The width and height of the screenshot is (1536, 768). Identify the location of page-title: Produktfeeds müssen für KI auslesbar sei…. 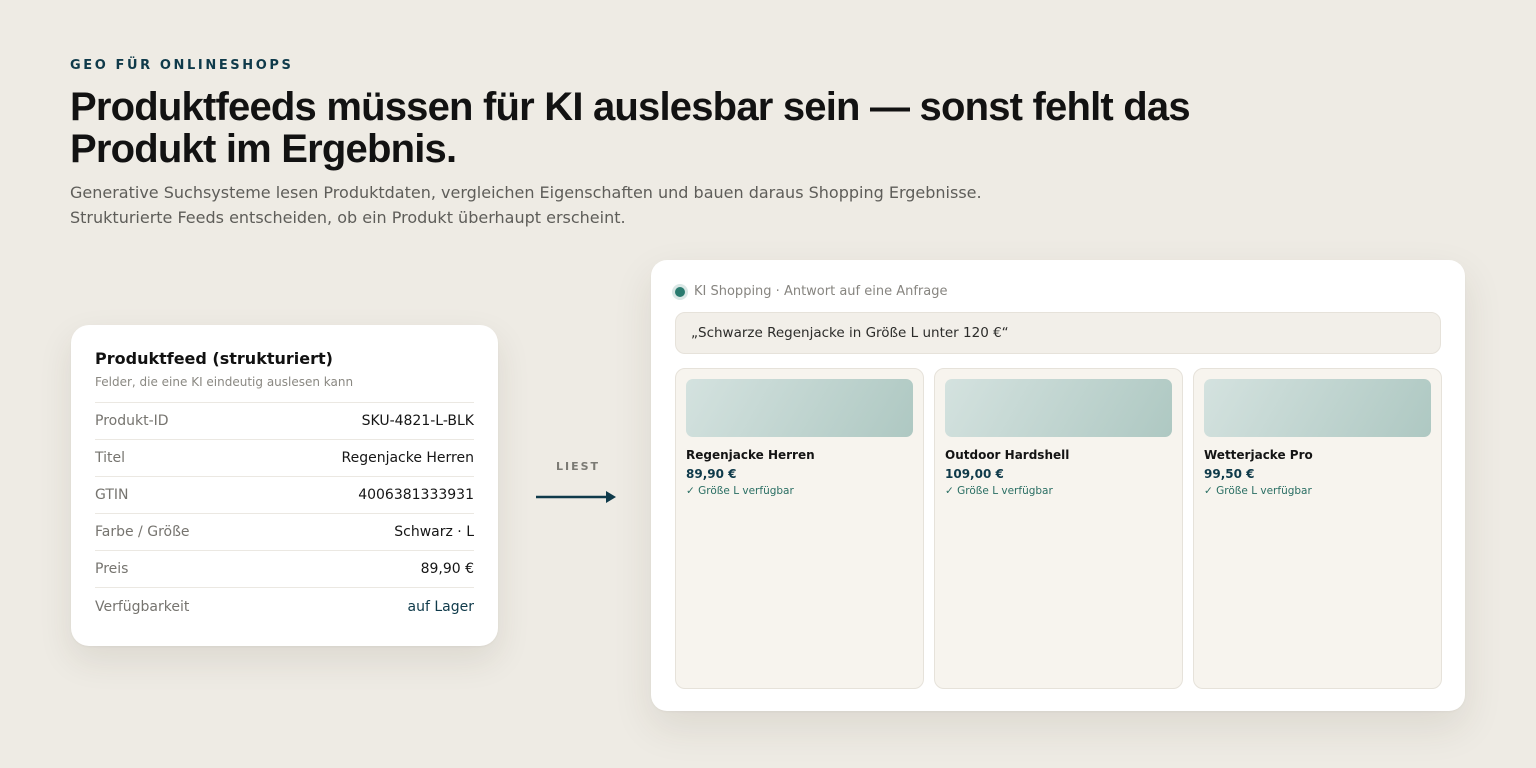
(630, 128).